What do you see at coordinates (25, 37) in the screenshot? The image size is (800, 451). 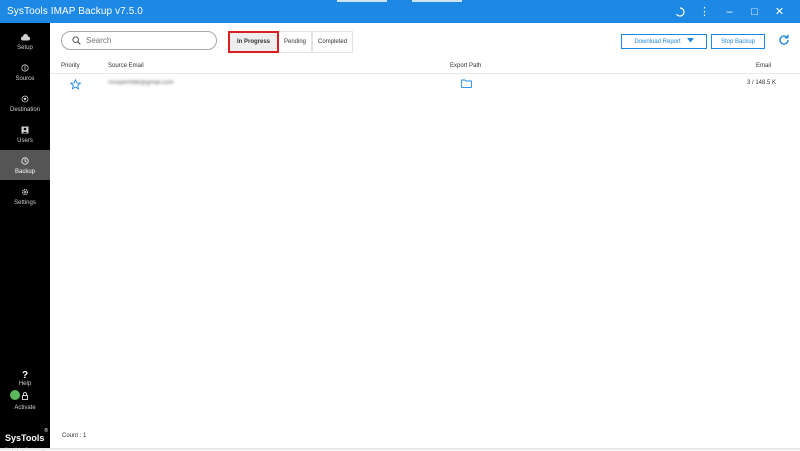 I see `cloud-icon` at bounding box center [25, 37].